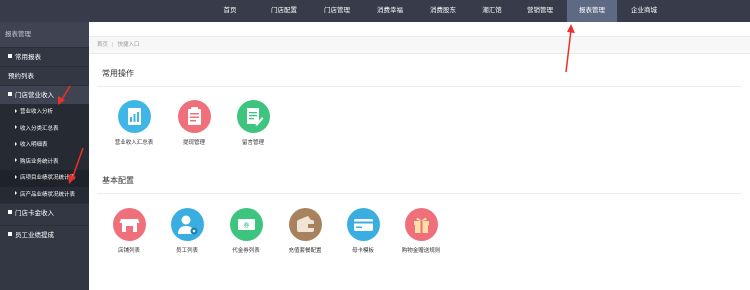 This screenshot has width=750, height=290. What do you see at coordinates (37, 112) in the screenshot?
I see `sidebar-subitem-label: 营业收入分析` at bounding box center [37, 112].